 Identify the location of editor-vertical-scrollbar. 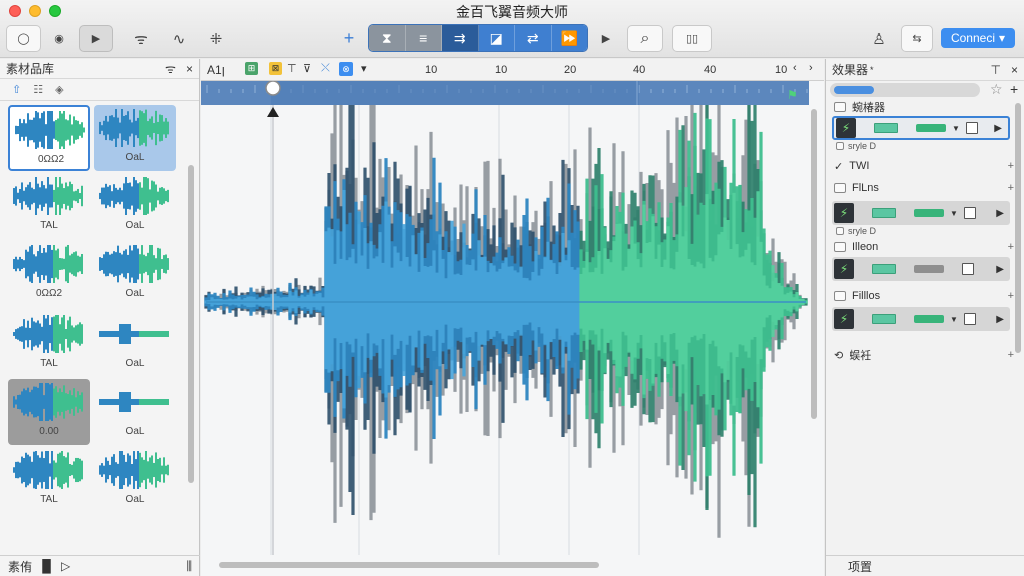
(814, 264).